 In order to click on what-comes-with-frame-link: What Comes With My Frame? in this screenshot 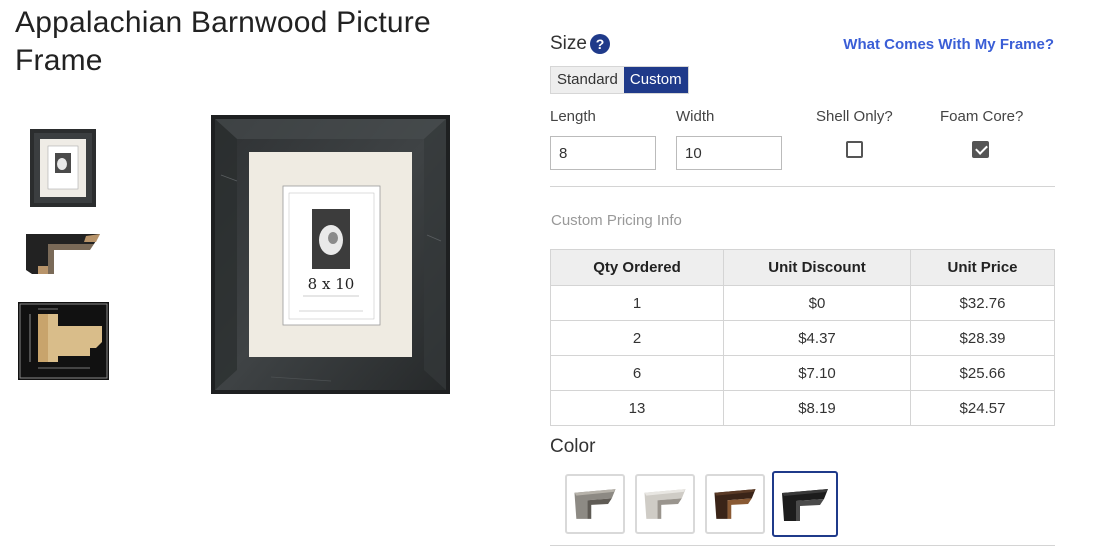, I will do `click(948, 44)`.